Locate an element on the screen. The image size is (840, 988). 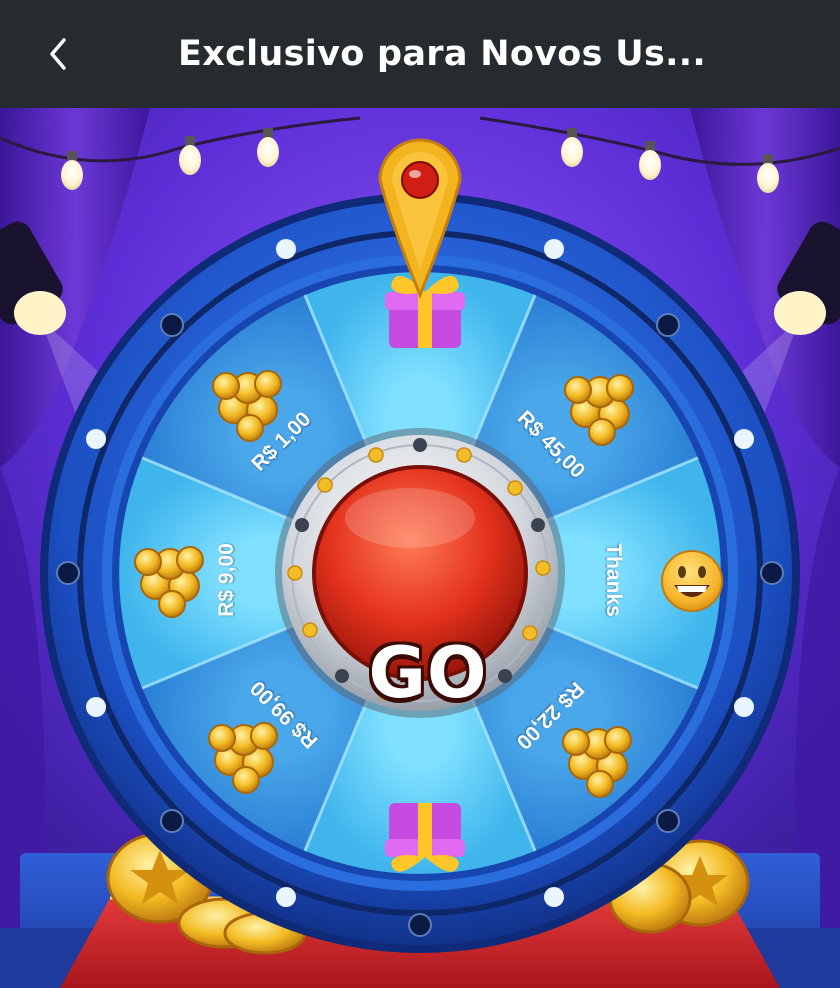
back-button is located at coordinates (60, 54).